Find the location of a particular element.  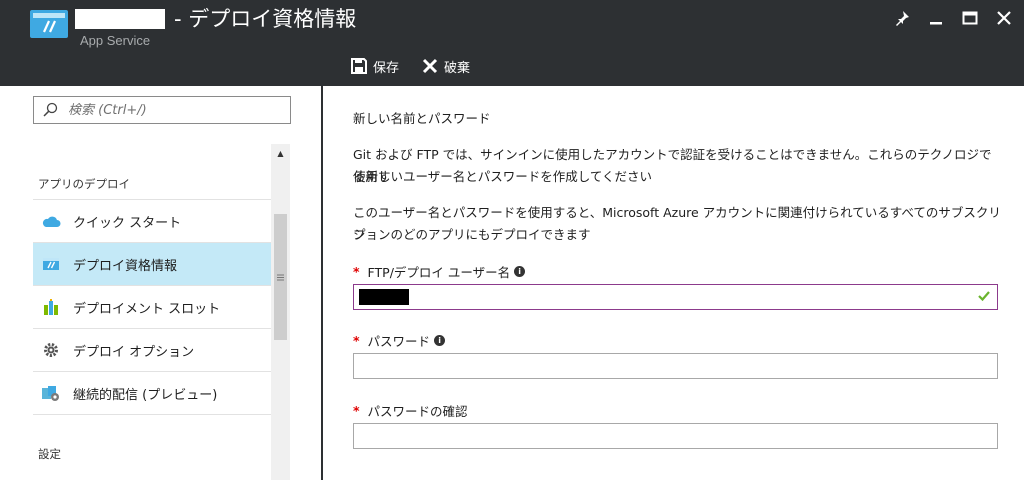

close-icon is located at coordinates (1004, 18).